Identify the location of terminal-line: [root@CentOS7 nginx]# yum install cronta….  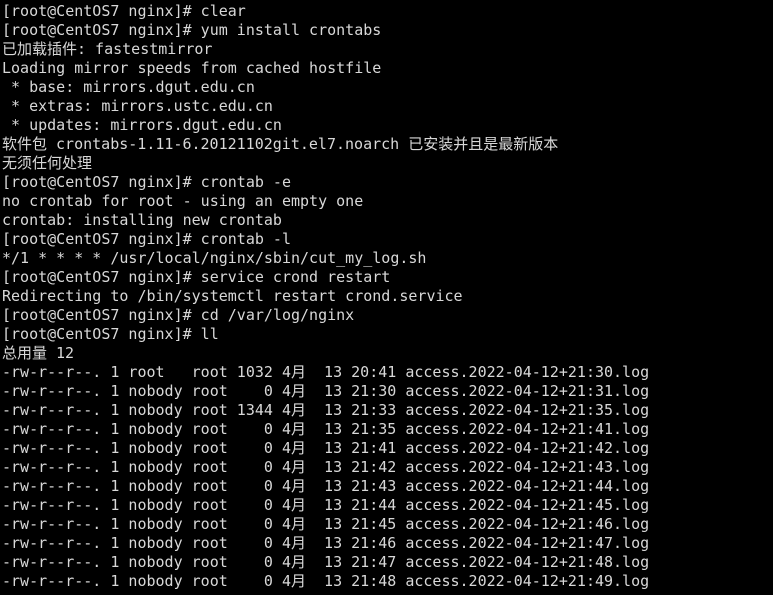
(192, 30).